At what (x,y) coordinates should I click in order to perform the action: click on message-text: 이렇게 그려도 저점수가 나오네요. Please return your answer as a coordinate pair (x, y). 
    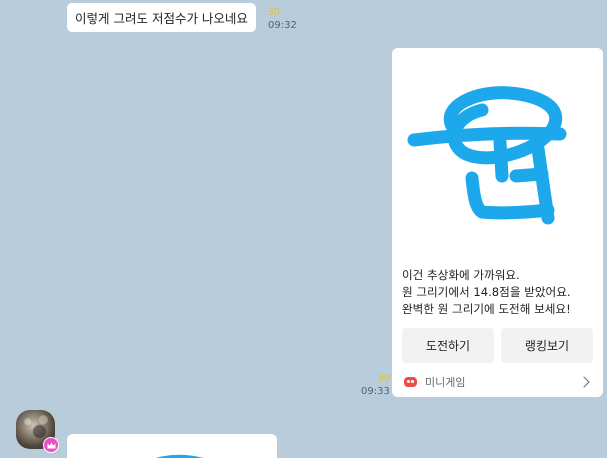
    Looking at the image, I should click on (161, 18).